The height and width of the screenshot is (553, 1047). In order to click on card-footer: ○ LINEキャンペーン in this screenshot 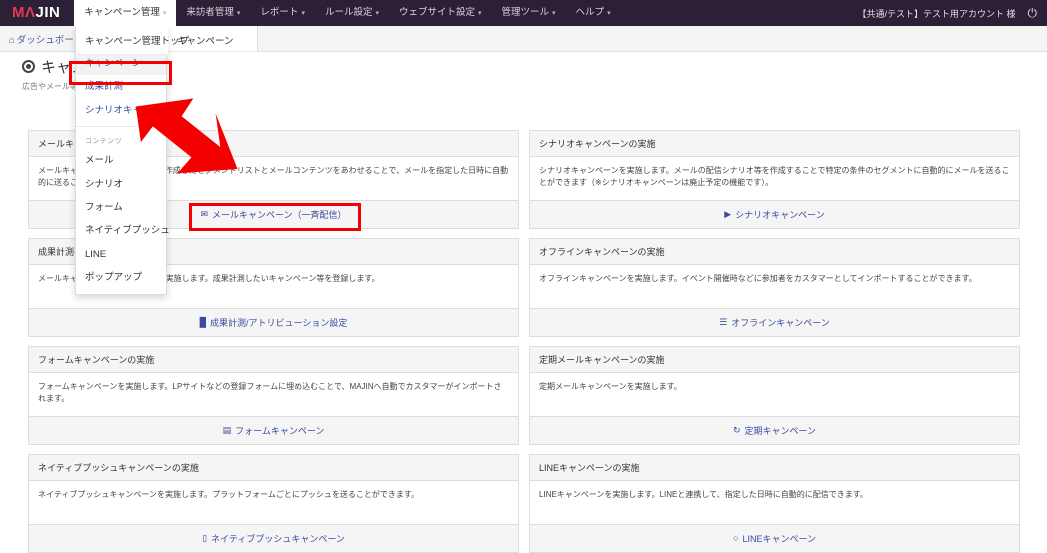, I will do `click(774, 538)`.